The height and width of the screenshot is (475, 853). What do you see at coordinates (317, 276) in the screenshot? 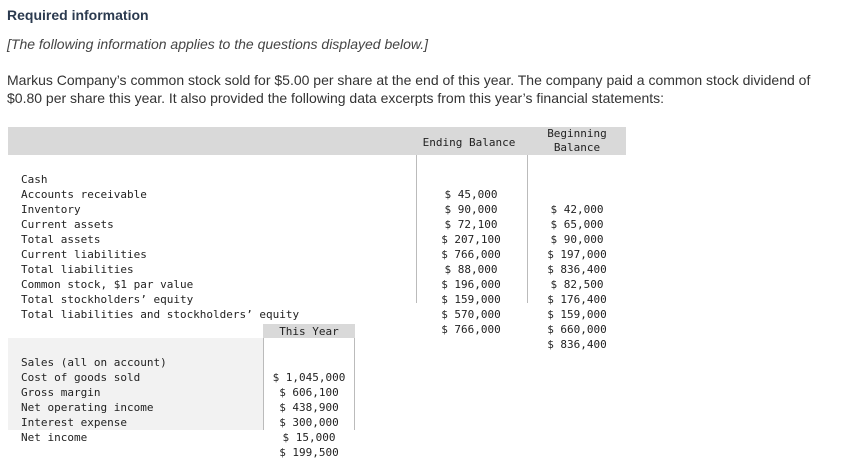
I see `table-row: Total liabilities $ 196,000 $ 176,400` at bounding box center [317, 276].